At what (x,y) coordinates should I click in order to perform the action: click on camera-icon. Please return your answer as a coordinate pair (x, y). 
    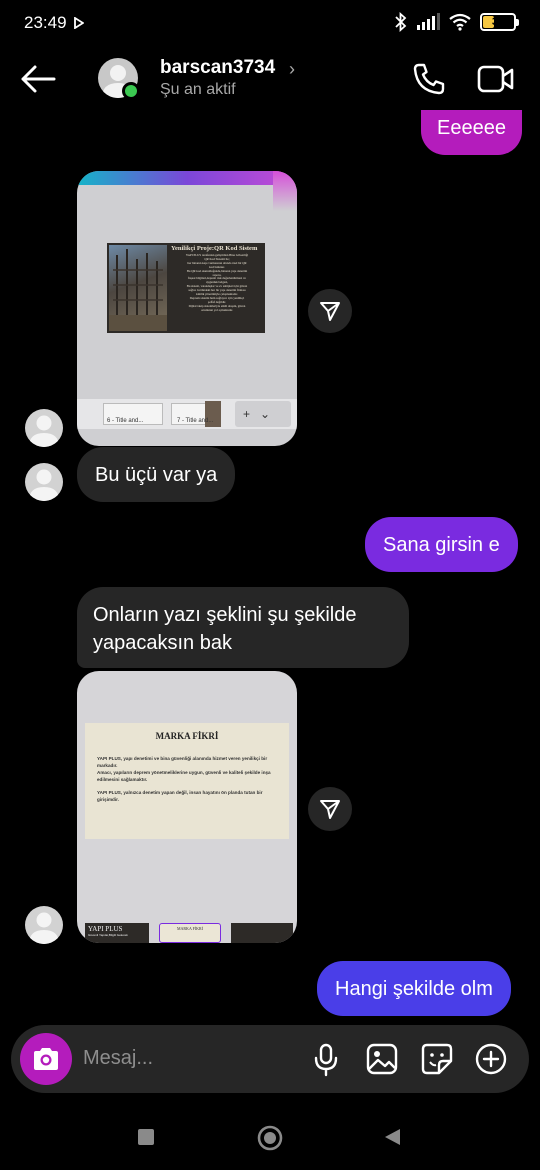
    Looking at the image, I should click on (46, 1059).